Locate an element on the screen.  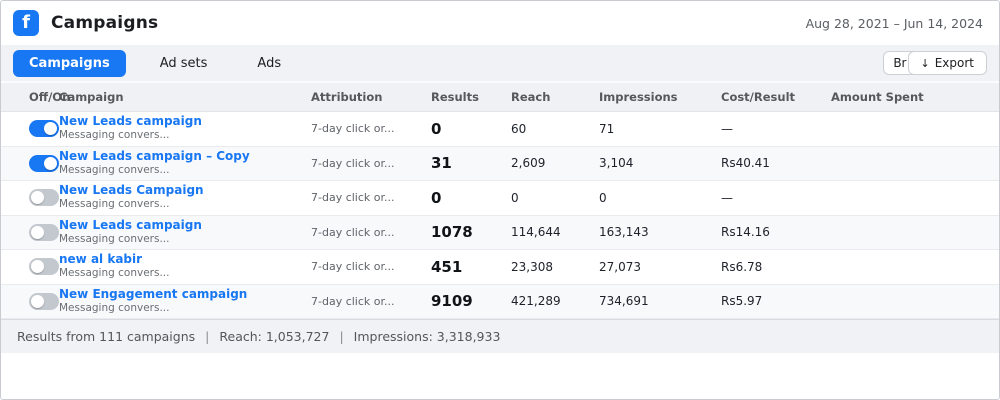
column-header-amount-spent: Amount Spent is located at coordinates (915, 97).